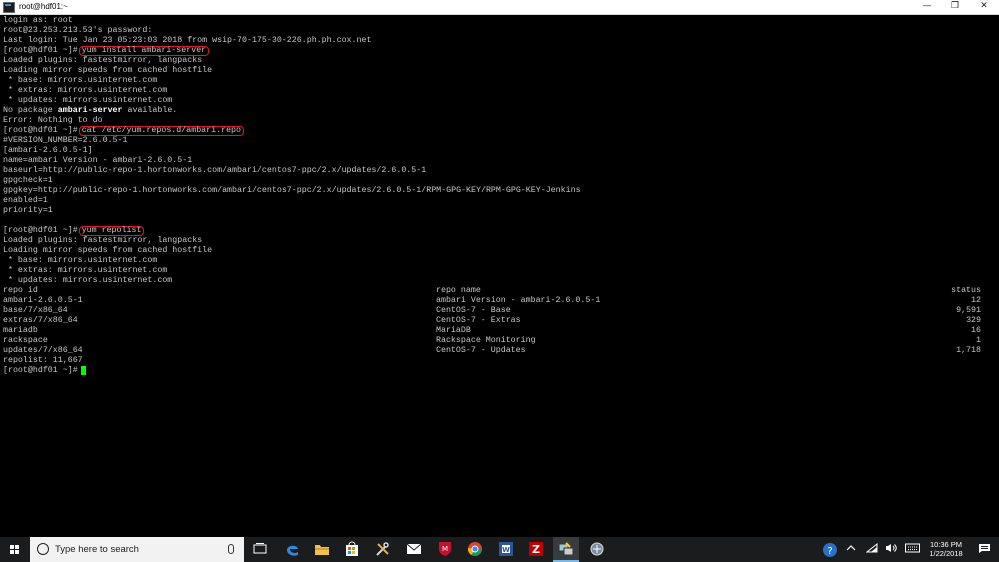 This screenshot has width=999, height=562. Describe the element at coordinates (78, 30) in the screenshot. I see `terminal-output-line: root@23.253.213.53's password:` at that location.